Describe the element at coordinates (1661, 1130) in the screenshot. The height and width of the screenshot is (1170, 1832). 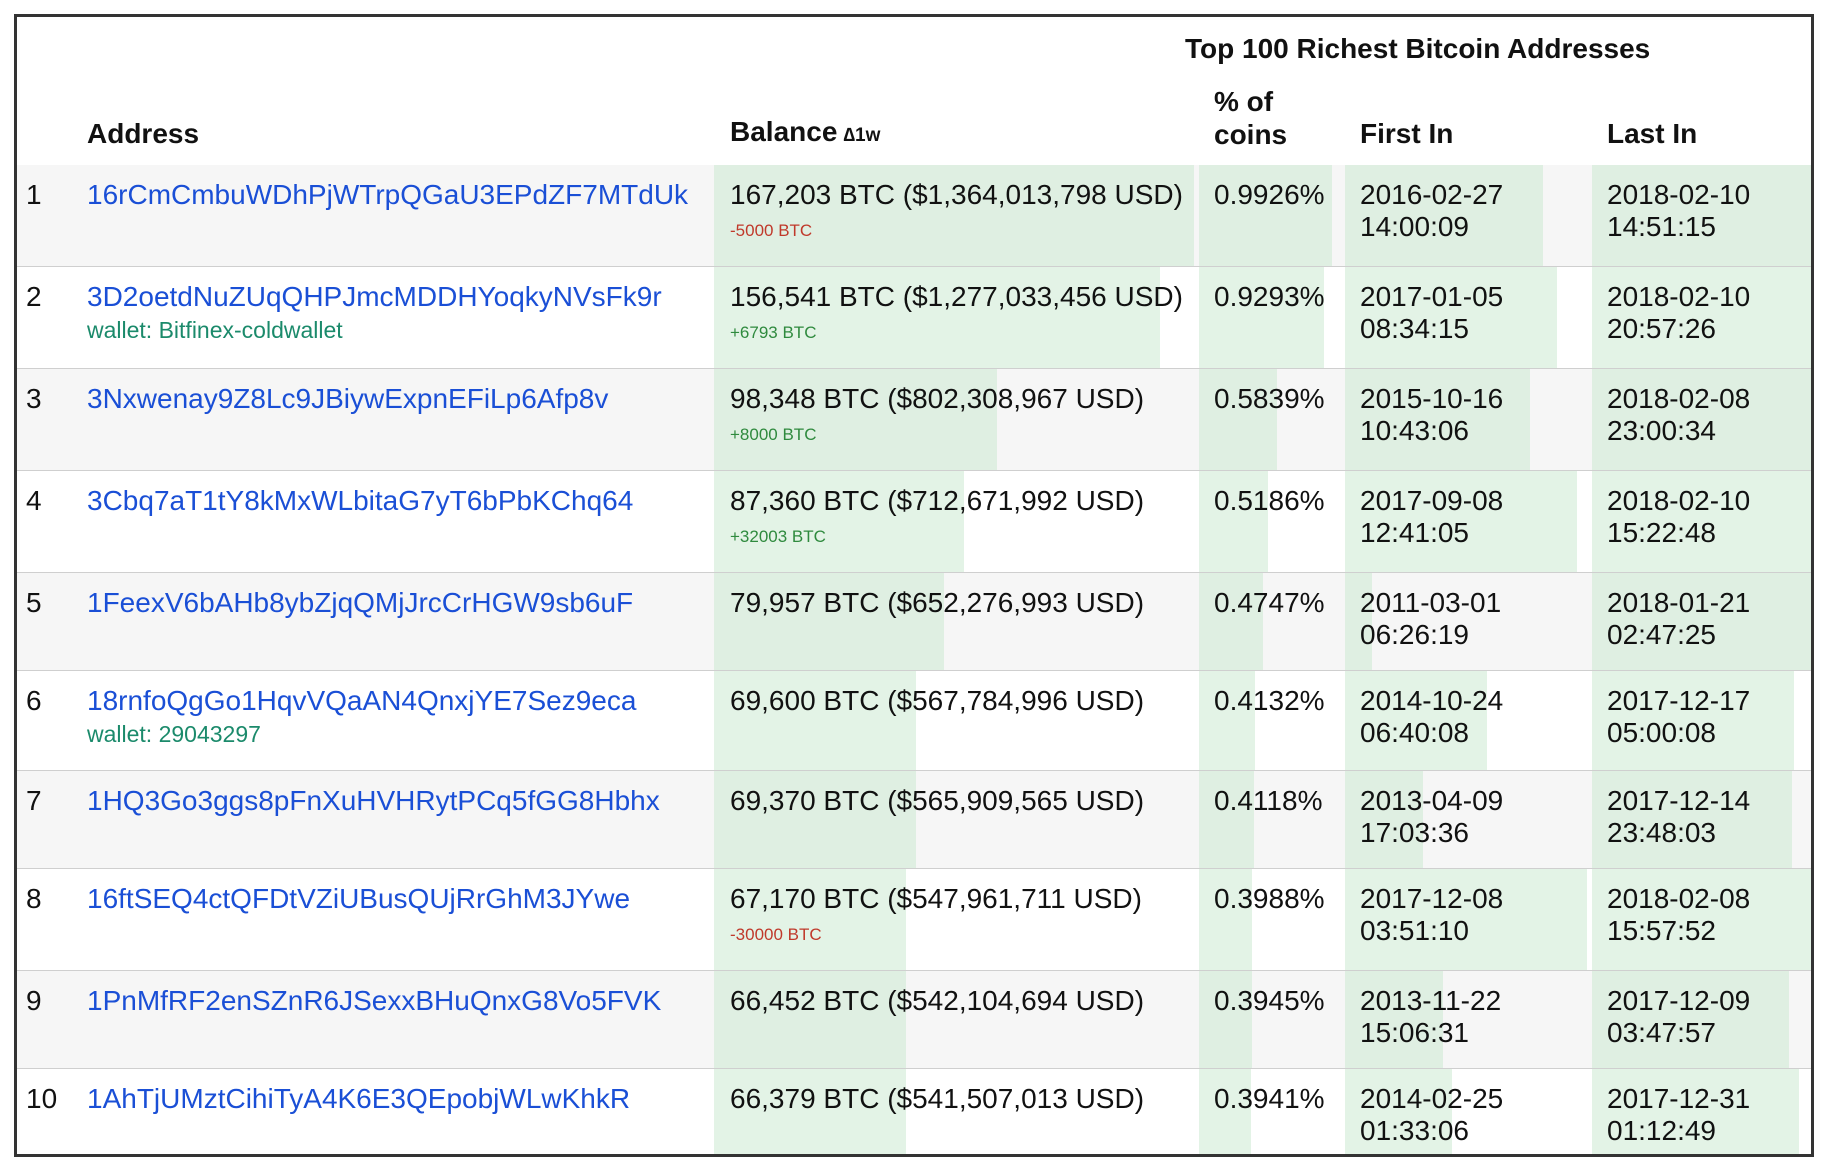
I see `last-in-time: 01:12:49` at that location.